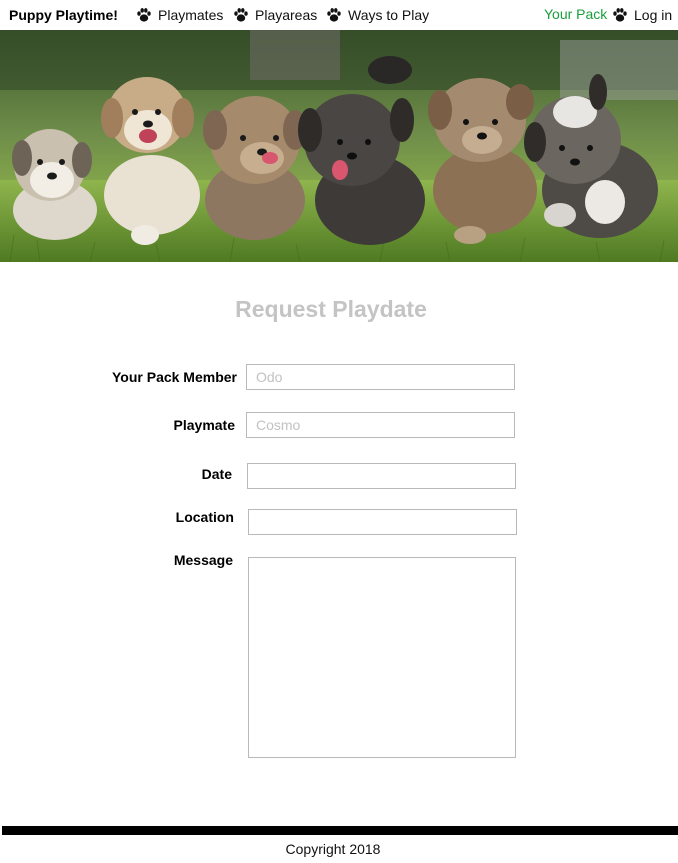  Describe the element at coordinates (333, 849) in the screenshot. I see `copyright-text: Copyright 2018` at that location.